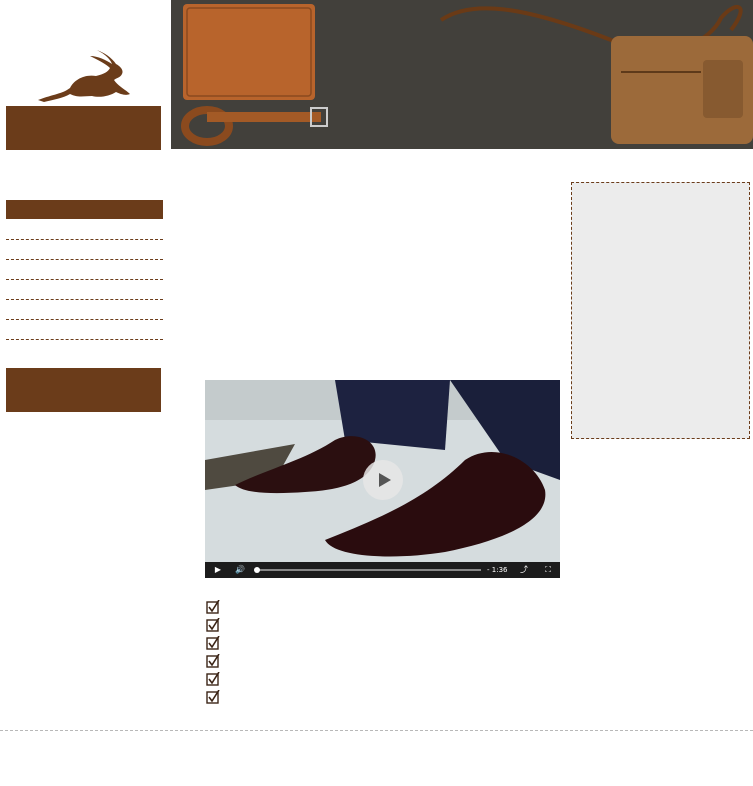 This screenshot has height=786, width=753. Describe the element at coordinates (240, 570) in the screenshot. I see `volume-icon: 🔊` at that location.